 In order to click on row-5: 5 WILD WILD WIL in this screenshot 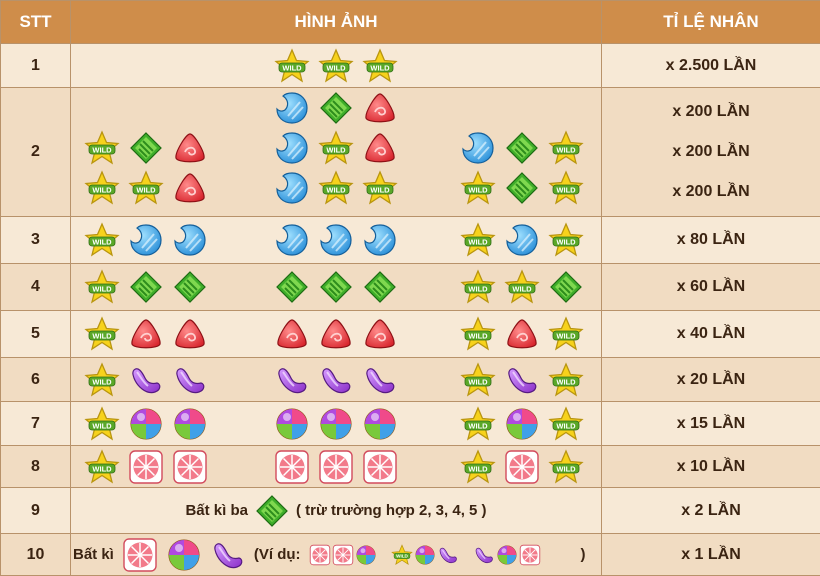, I will do `click(410, 334)`.